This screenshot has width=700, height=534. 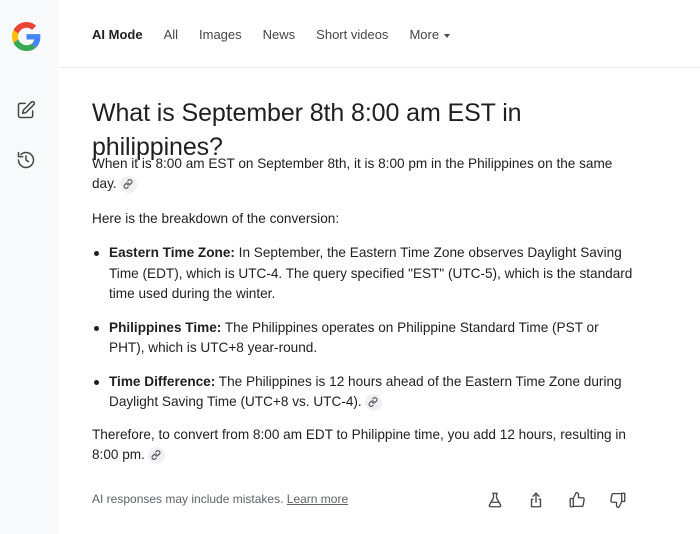 I want to click on history-button, so click(x=26, y=160).